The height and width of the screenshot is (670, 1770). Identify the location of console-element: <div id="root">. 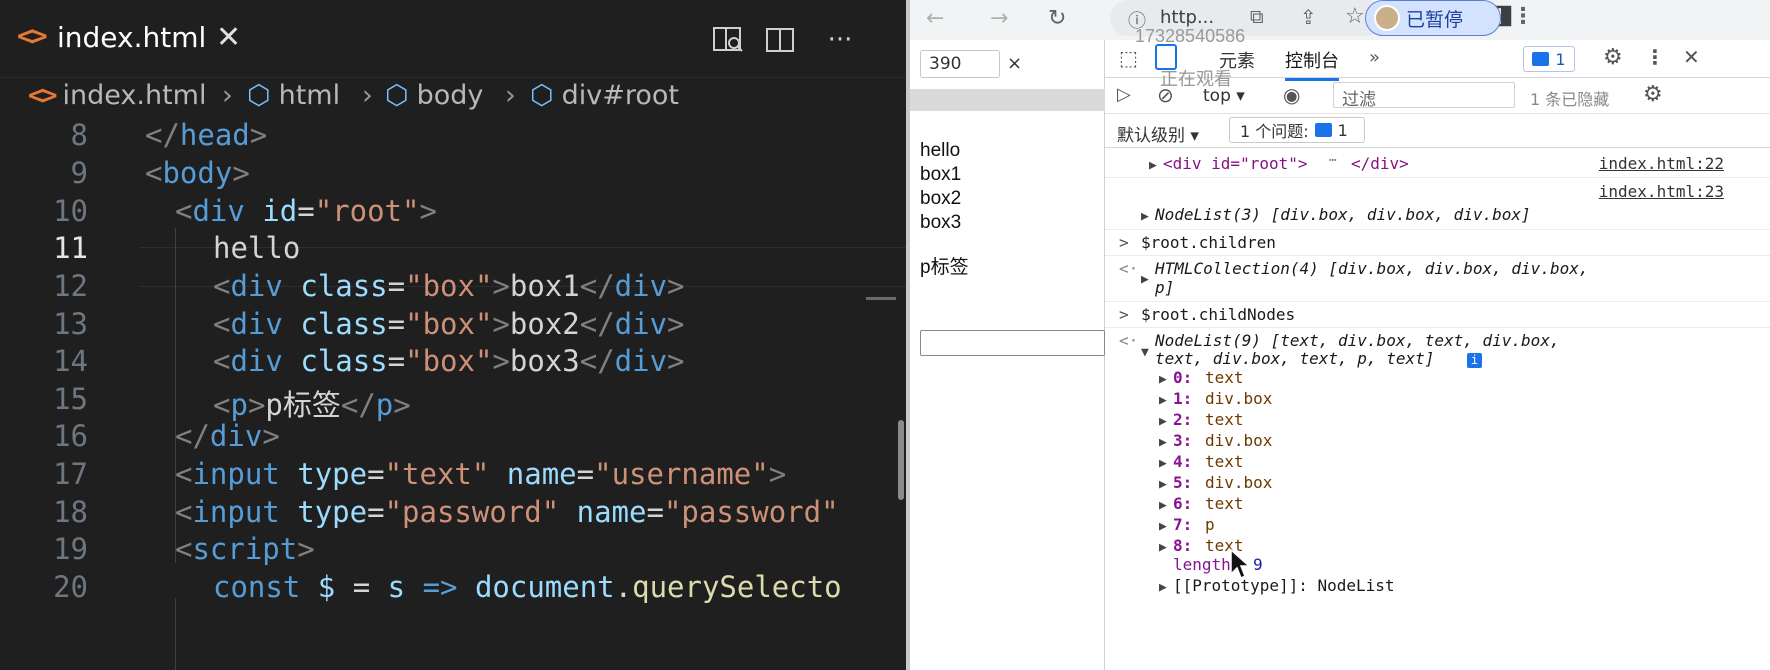
(1235, 163).